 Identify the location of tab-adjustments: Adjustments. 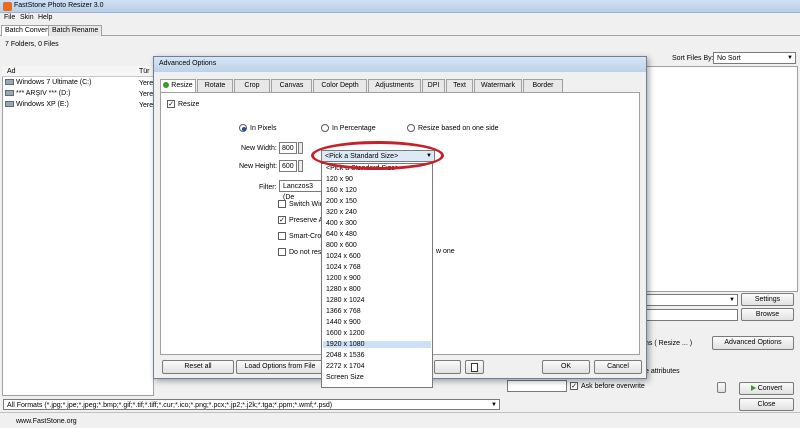
(394, 85).